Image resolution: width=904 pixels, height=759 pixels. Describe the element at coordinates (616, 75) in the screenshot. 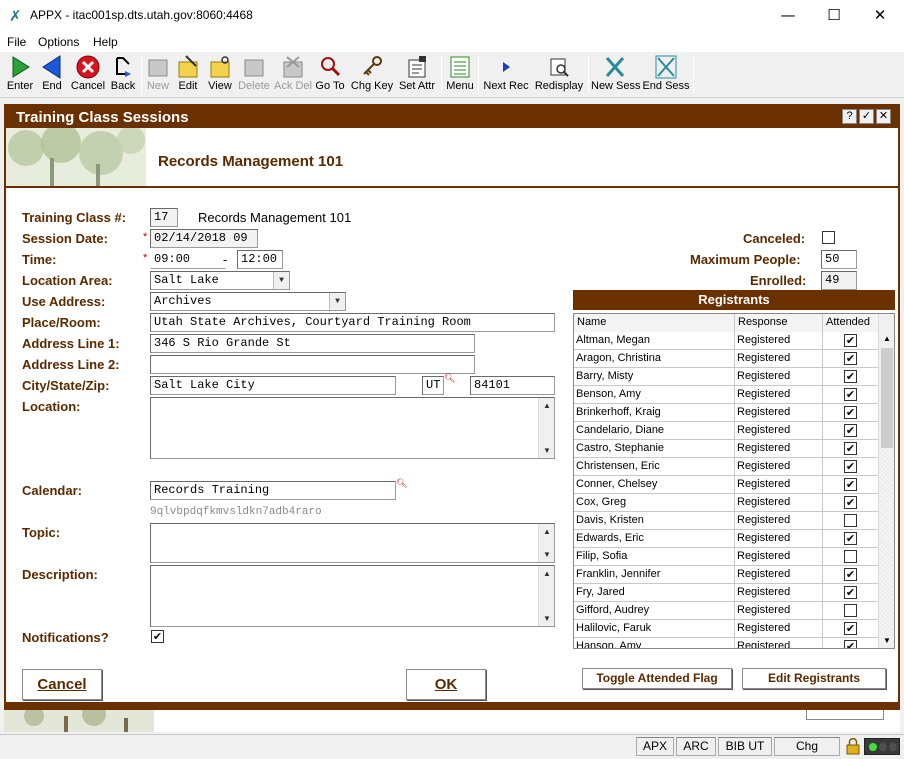

I see `new-sess-button: New Sess` at that location.